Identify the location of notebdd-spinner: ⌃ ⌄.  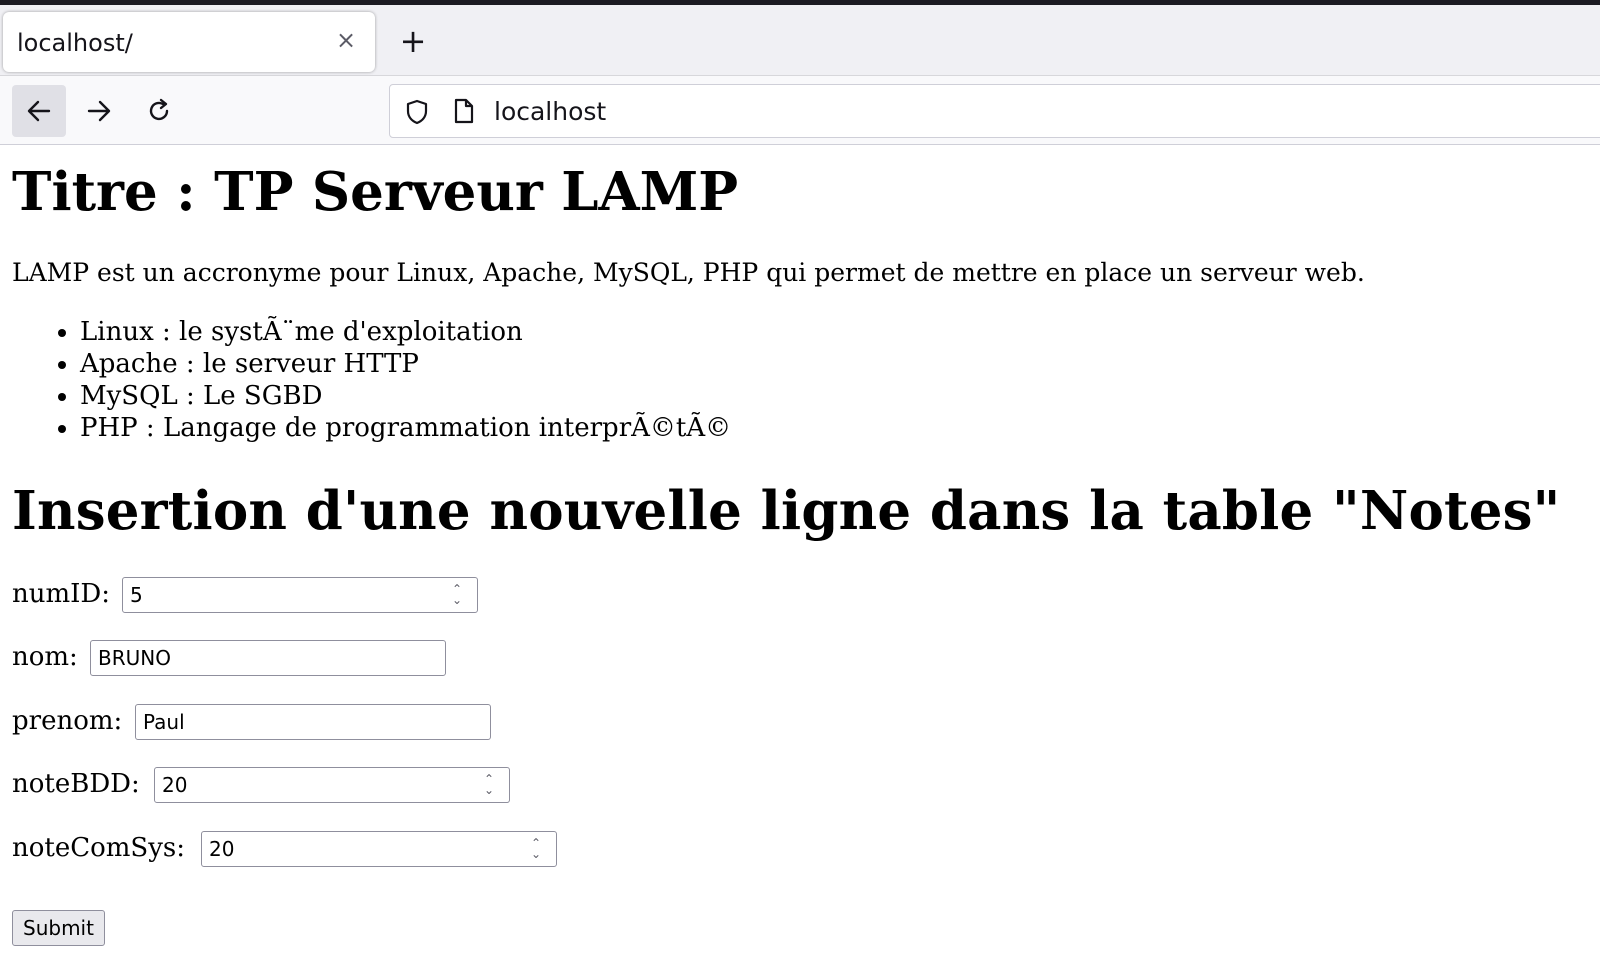
(489, 785).